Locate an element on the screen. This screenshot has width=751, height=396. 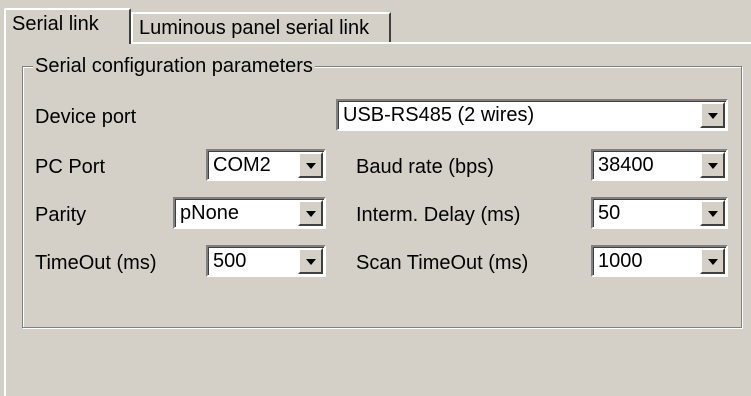
pc-port-dropdown-button is located at coordinates (310, 165).